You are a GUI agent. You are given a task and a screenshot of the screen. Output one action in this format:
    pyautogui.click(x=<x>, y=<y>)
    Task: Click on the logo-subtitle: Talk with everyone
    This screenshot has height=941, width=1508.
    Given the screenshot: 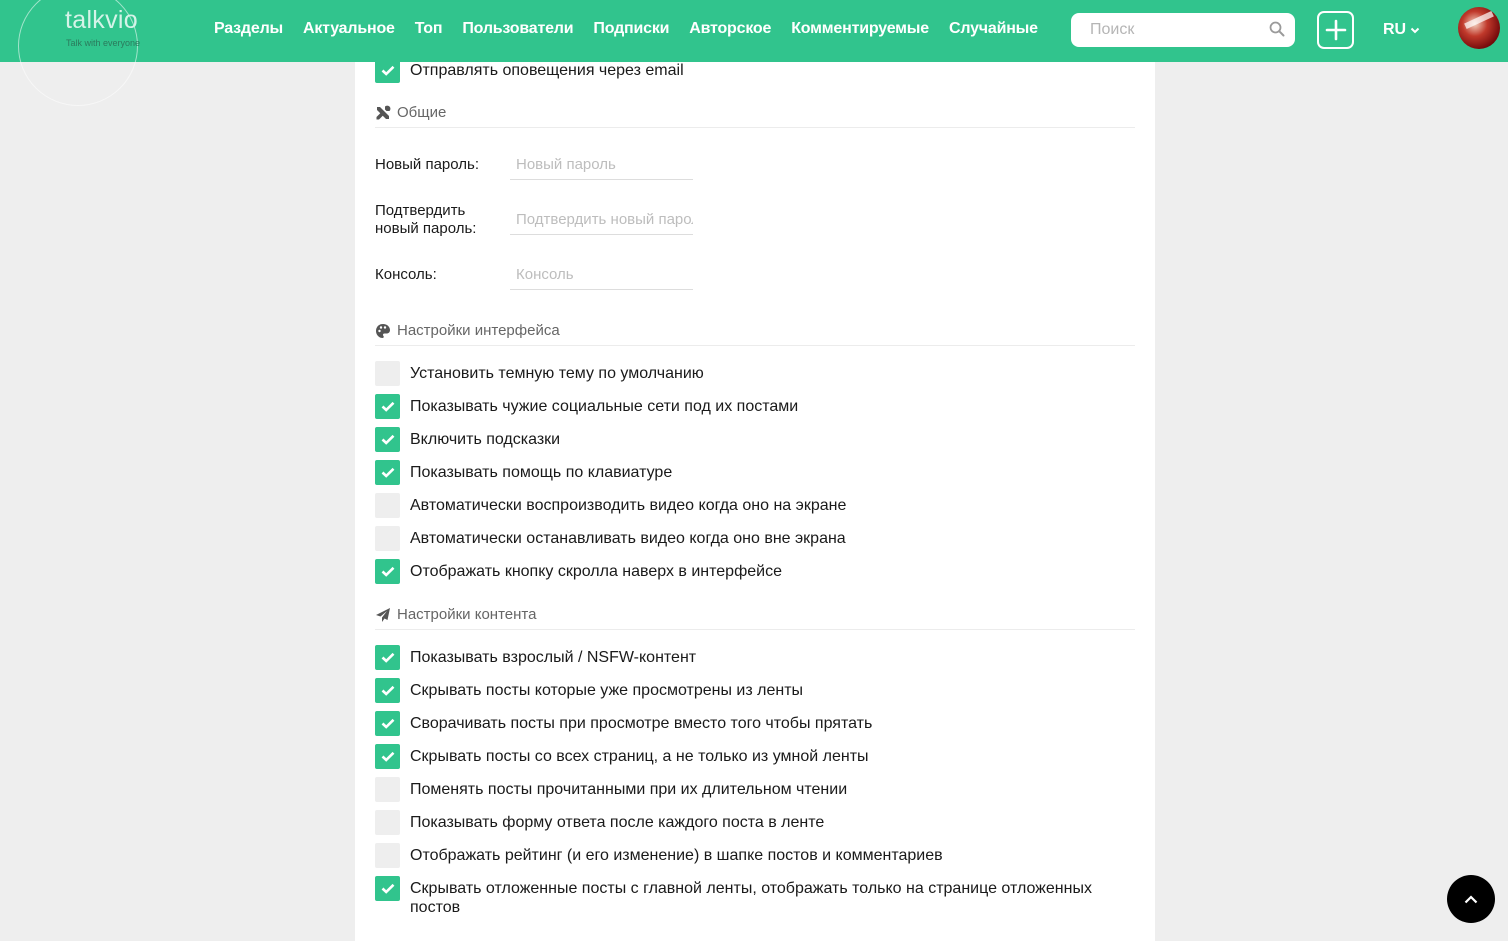 What is the action you would take?
    pyautogui.click(x=103, y=43)
    